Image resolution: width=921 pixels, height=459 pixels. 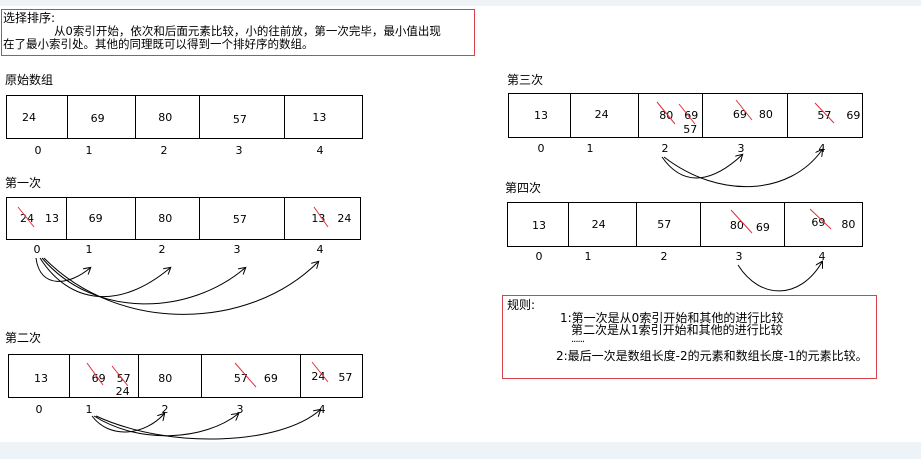 I want to click on pass2-title: 第二次, so click(x=23, y=338).